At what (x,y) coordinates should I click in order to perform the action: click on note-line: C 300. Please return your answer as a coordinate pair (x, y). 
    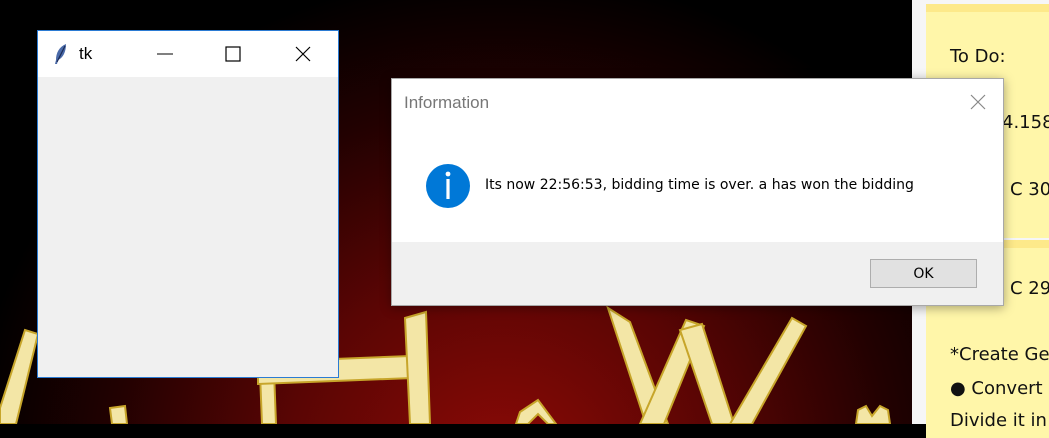
    Looking at the image, I should click on (1029, 189).